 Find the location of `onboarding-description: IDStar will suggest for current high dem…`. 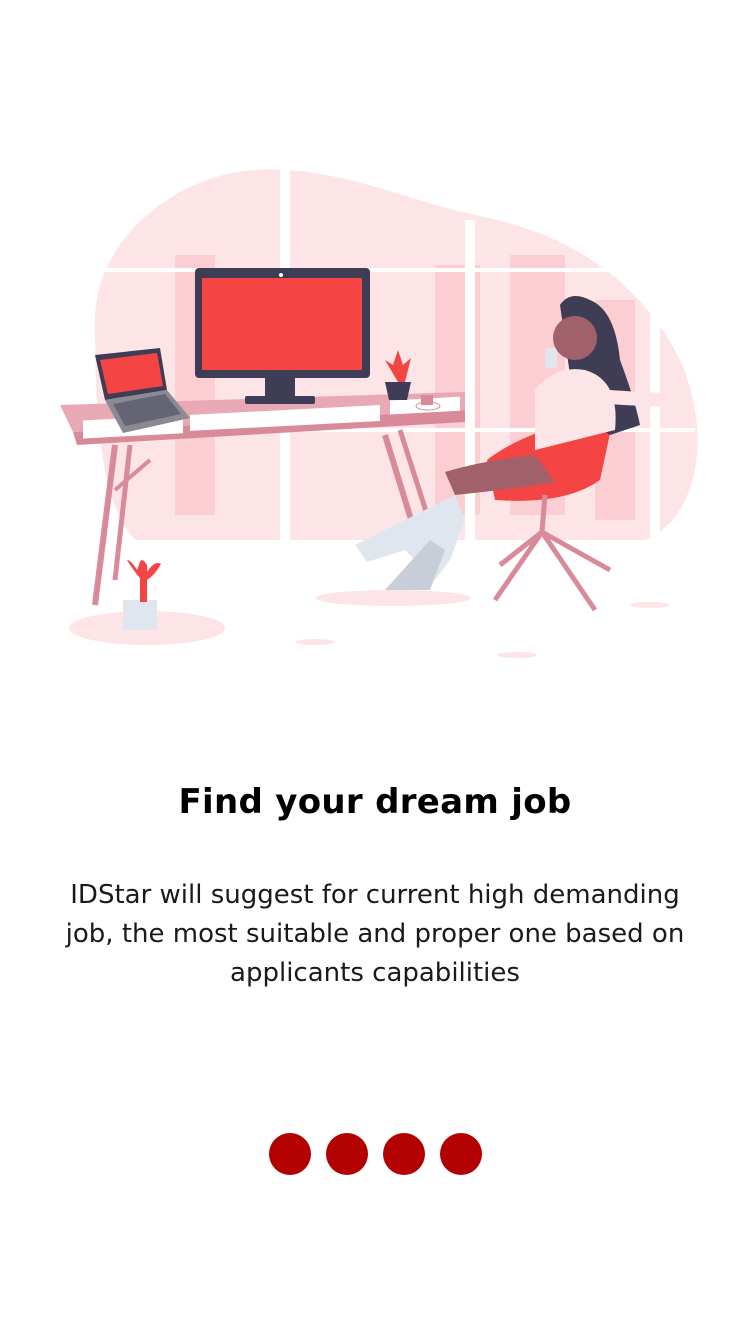

onboarding-description: IDStar will suggest for current high dem… is located at coordinates (375, 934).